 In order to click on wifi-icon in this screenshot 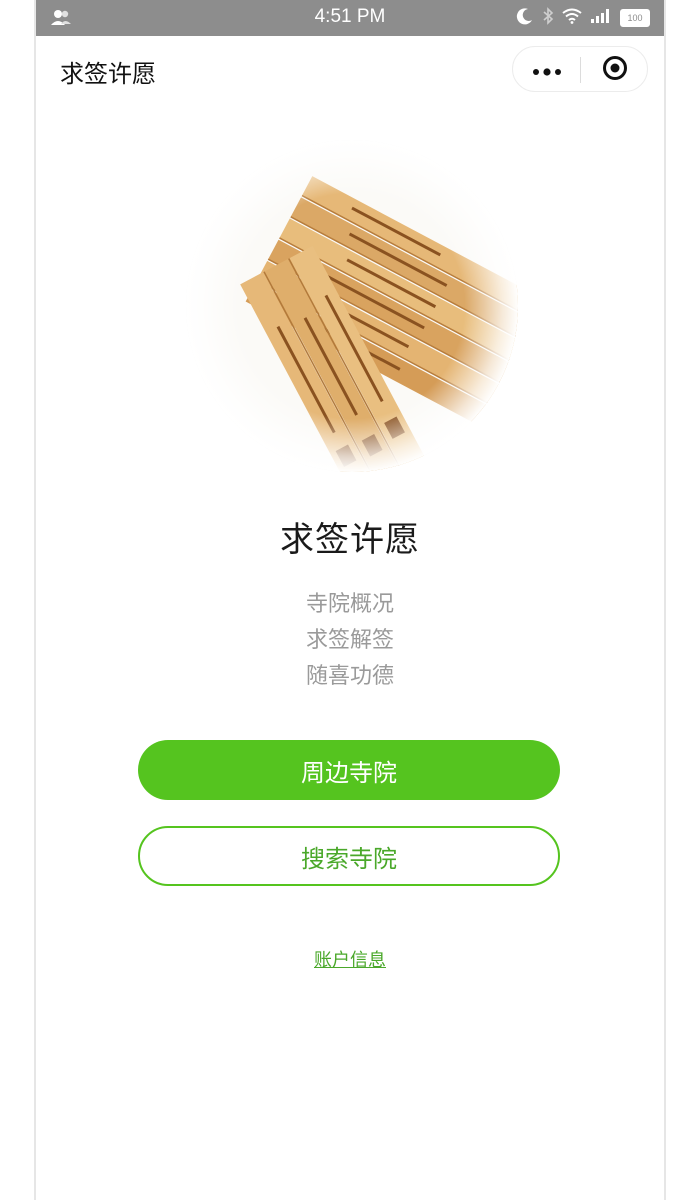, I will do `click(572, 18)`.